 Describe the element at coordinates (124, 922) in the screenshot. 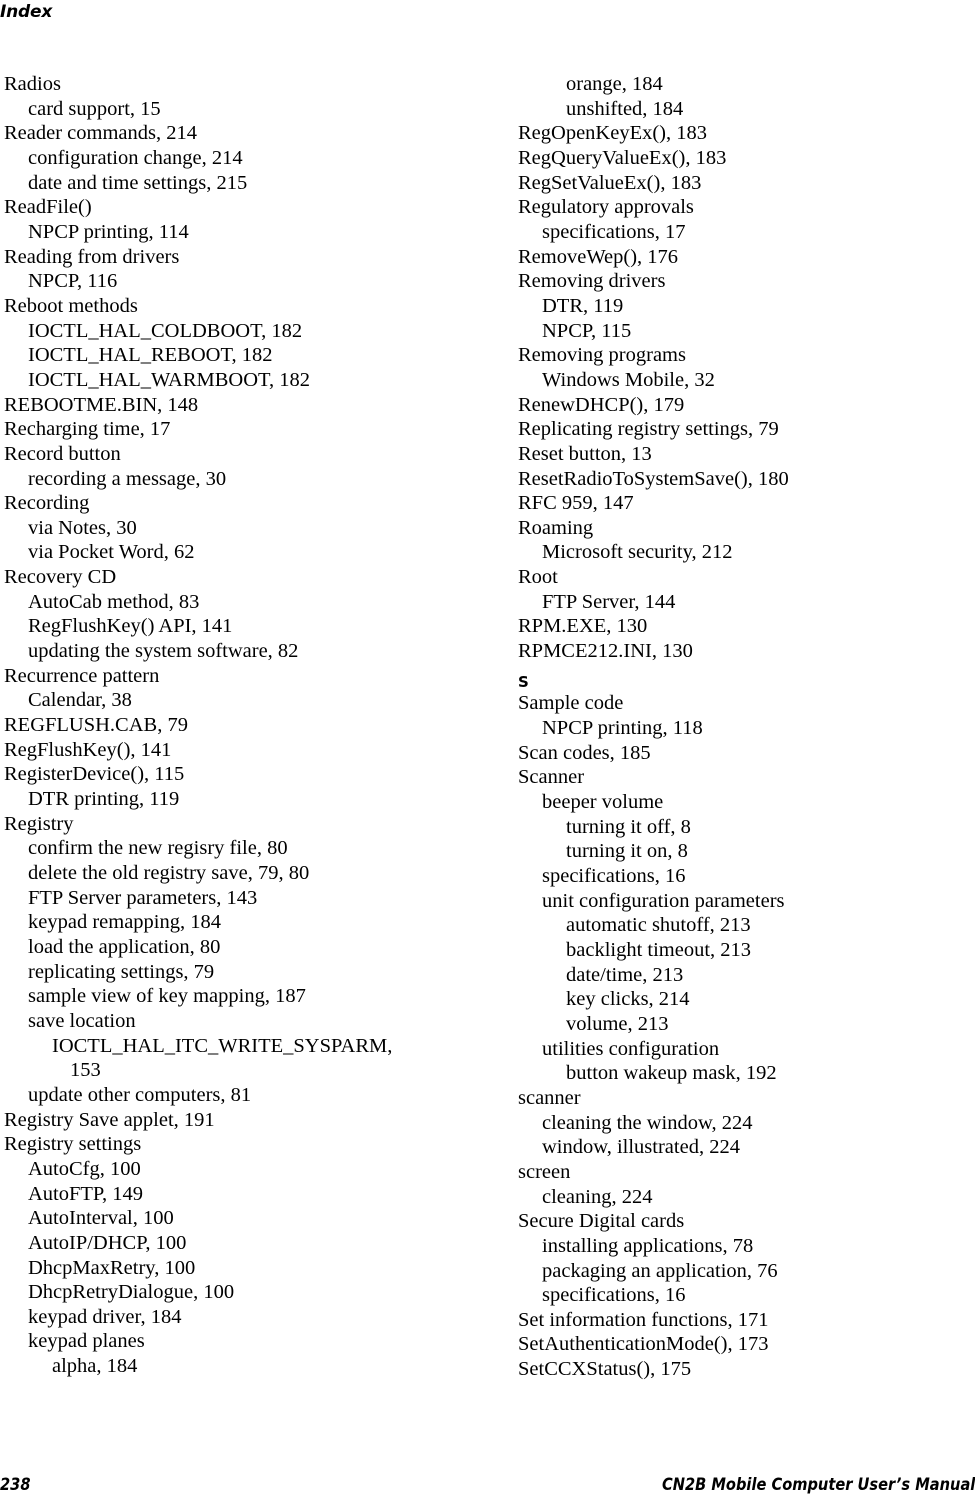

I see `index-entry: keypad remapping, 184` at that location.